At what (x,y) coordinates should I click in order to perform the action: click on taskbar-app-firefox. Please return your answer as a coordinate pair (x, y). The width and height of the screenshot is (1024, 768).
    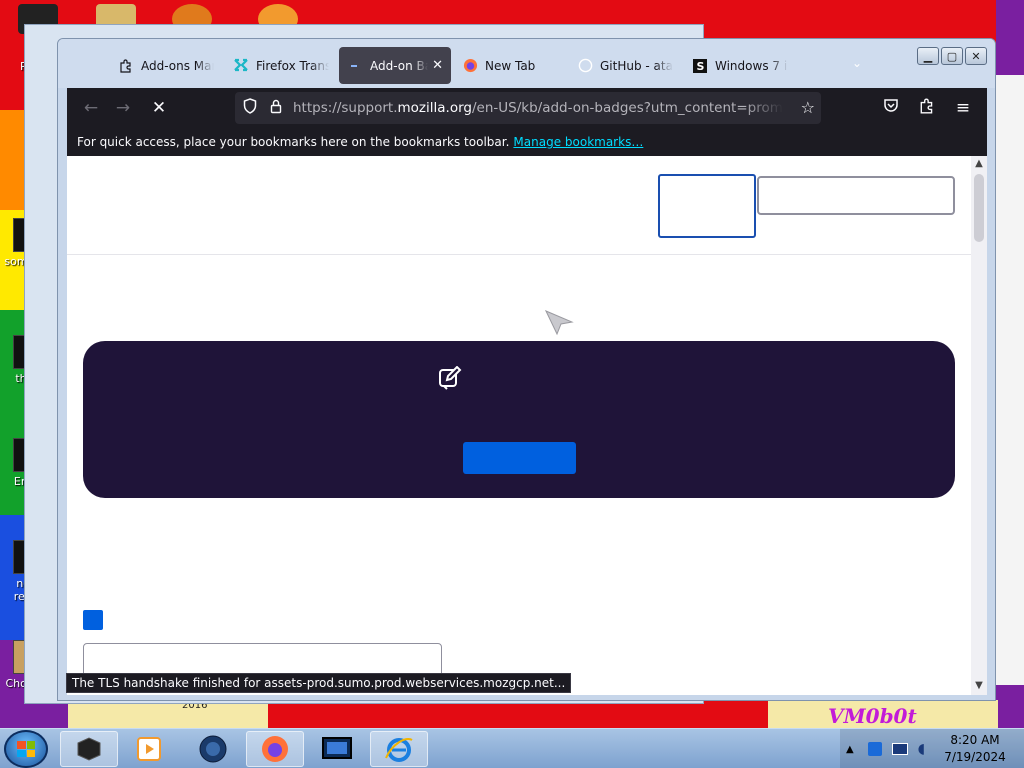
    Looking at the image, I should click on (275, 749).